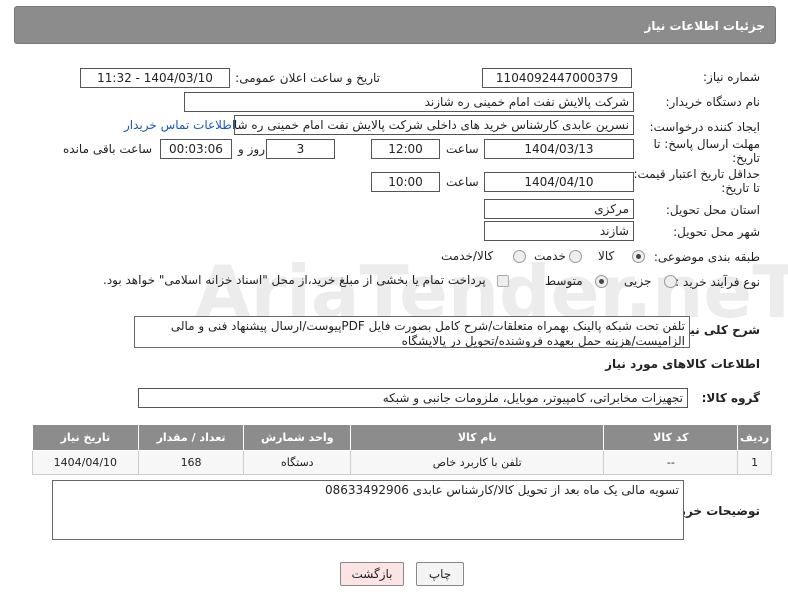 The height and width of the screenshot is (598, 788). Describe the element at coordinates (179, 125) in the screenshot. I see `buyer-contact-link: اطلاعات تماس خریدار` at that location.